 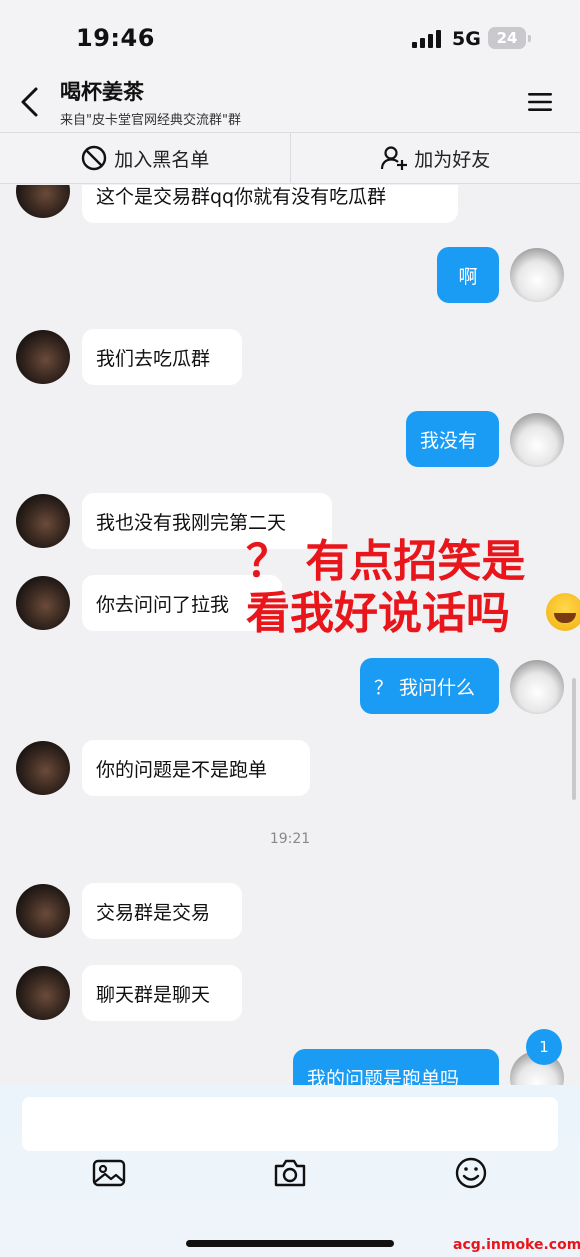 What do you see at coordinates (516, 1245) in the screenshot?
I see `watermark: acg.inmoke.com` at bounding box center [516, 1245].